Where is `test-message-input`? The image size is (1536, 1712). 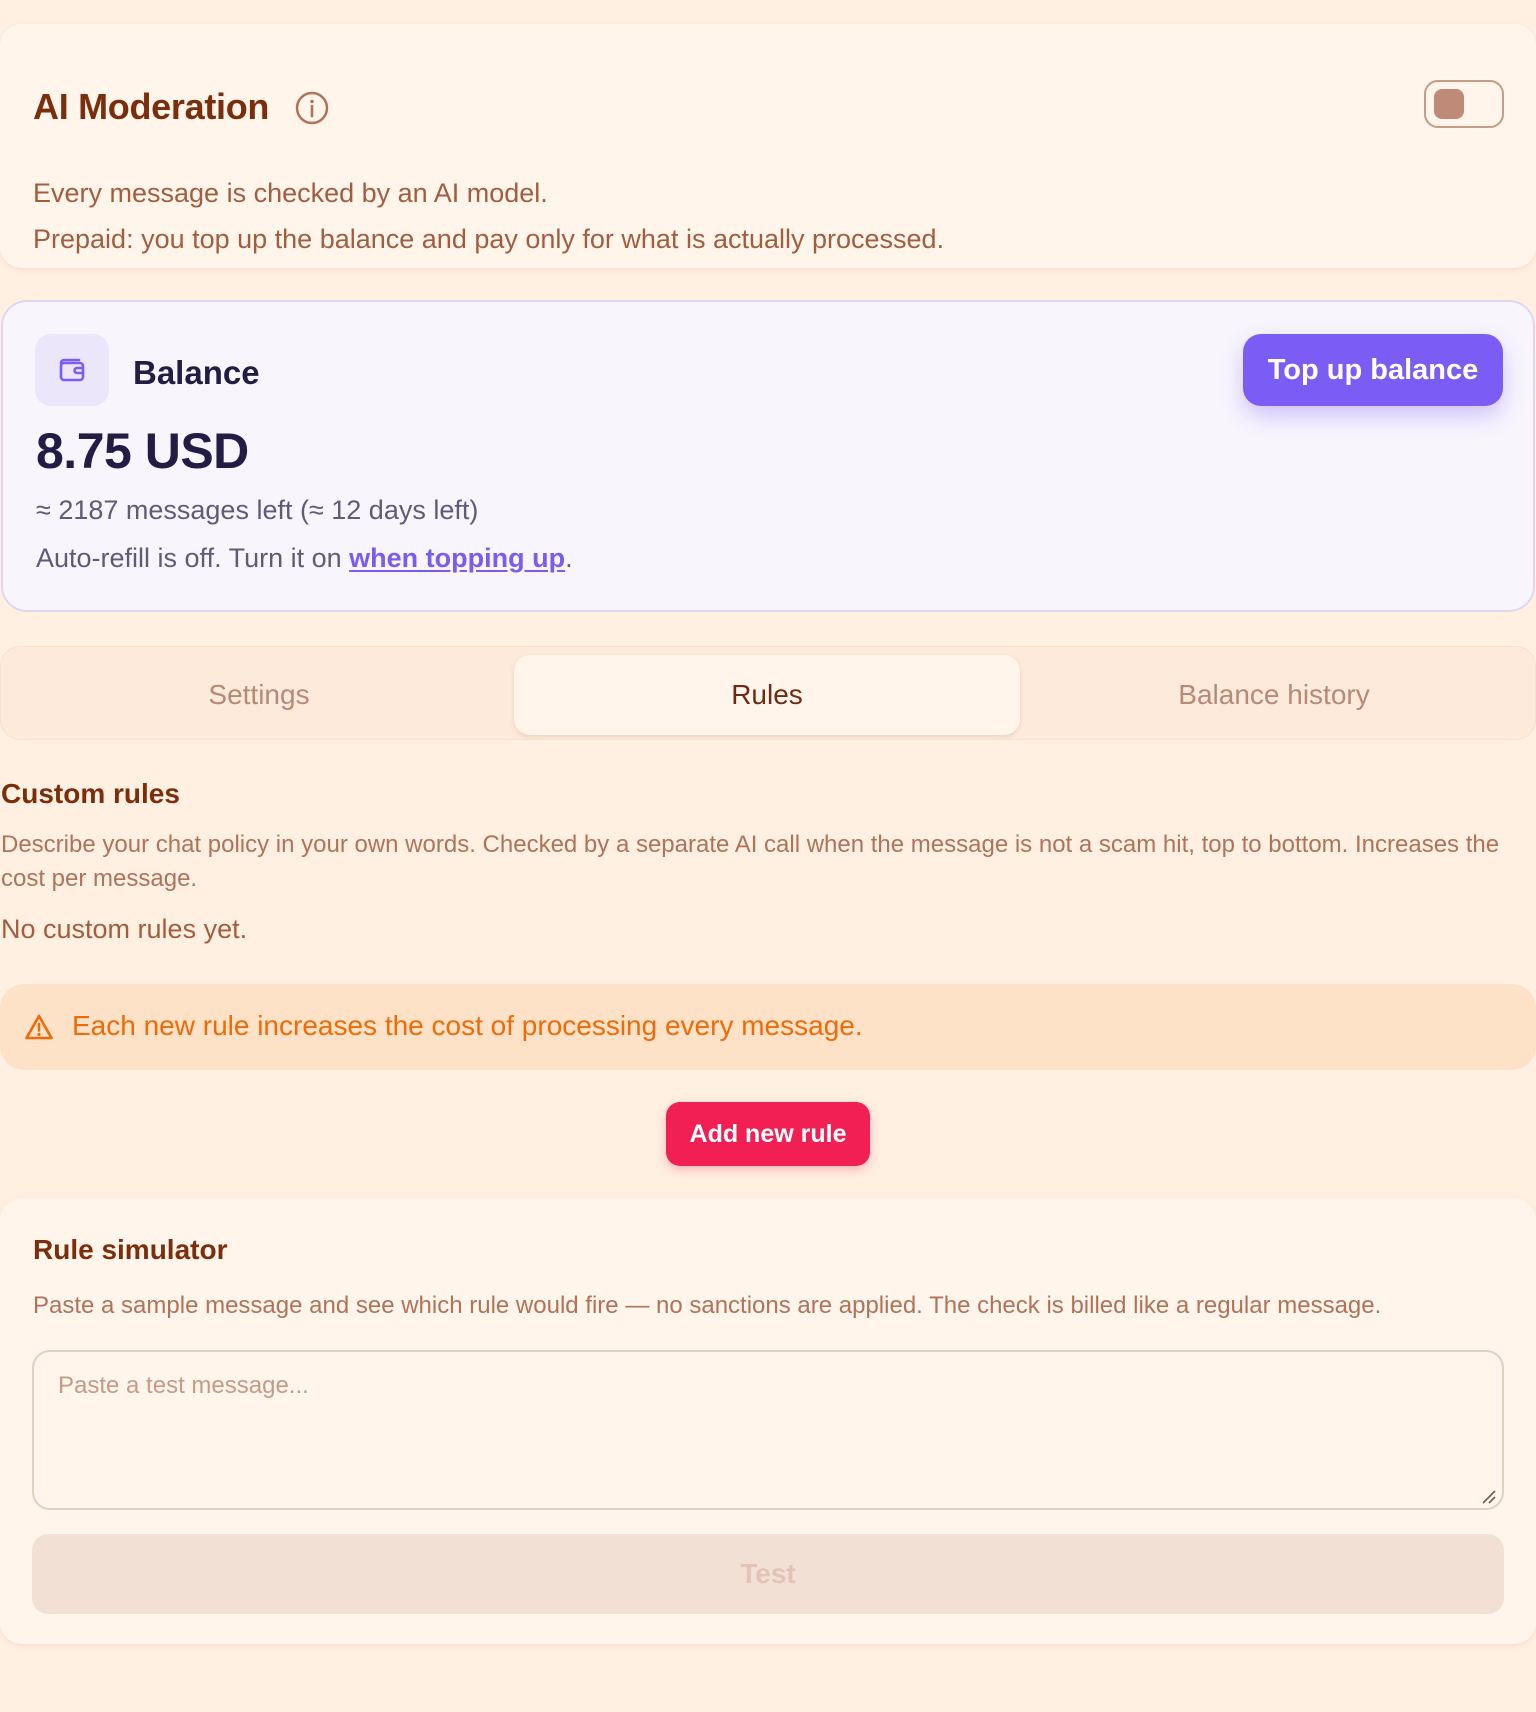 test-message-input is located at coordinates (768, 1430).